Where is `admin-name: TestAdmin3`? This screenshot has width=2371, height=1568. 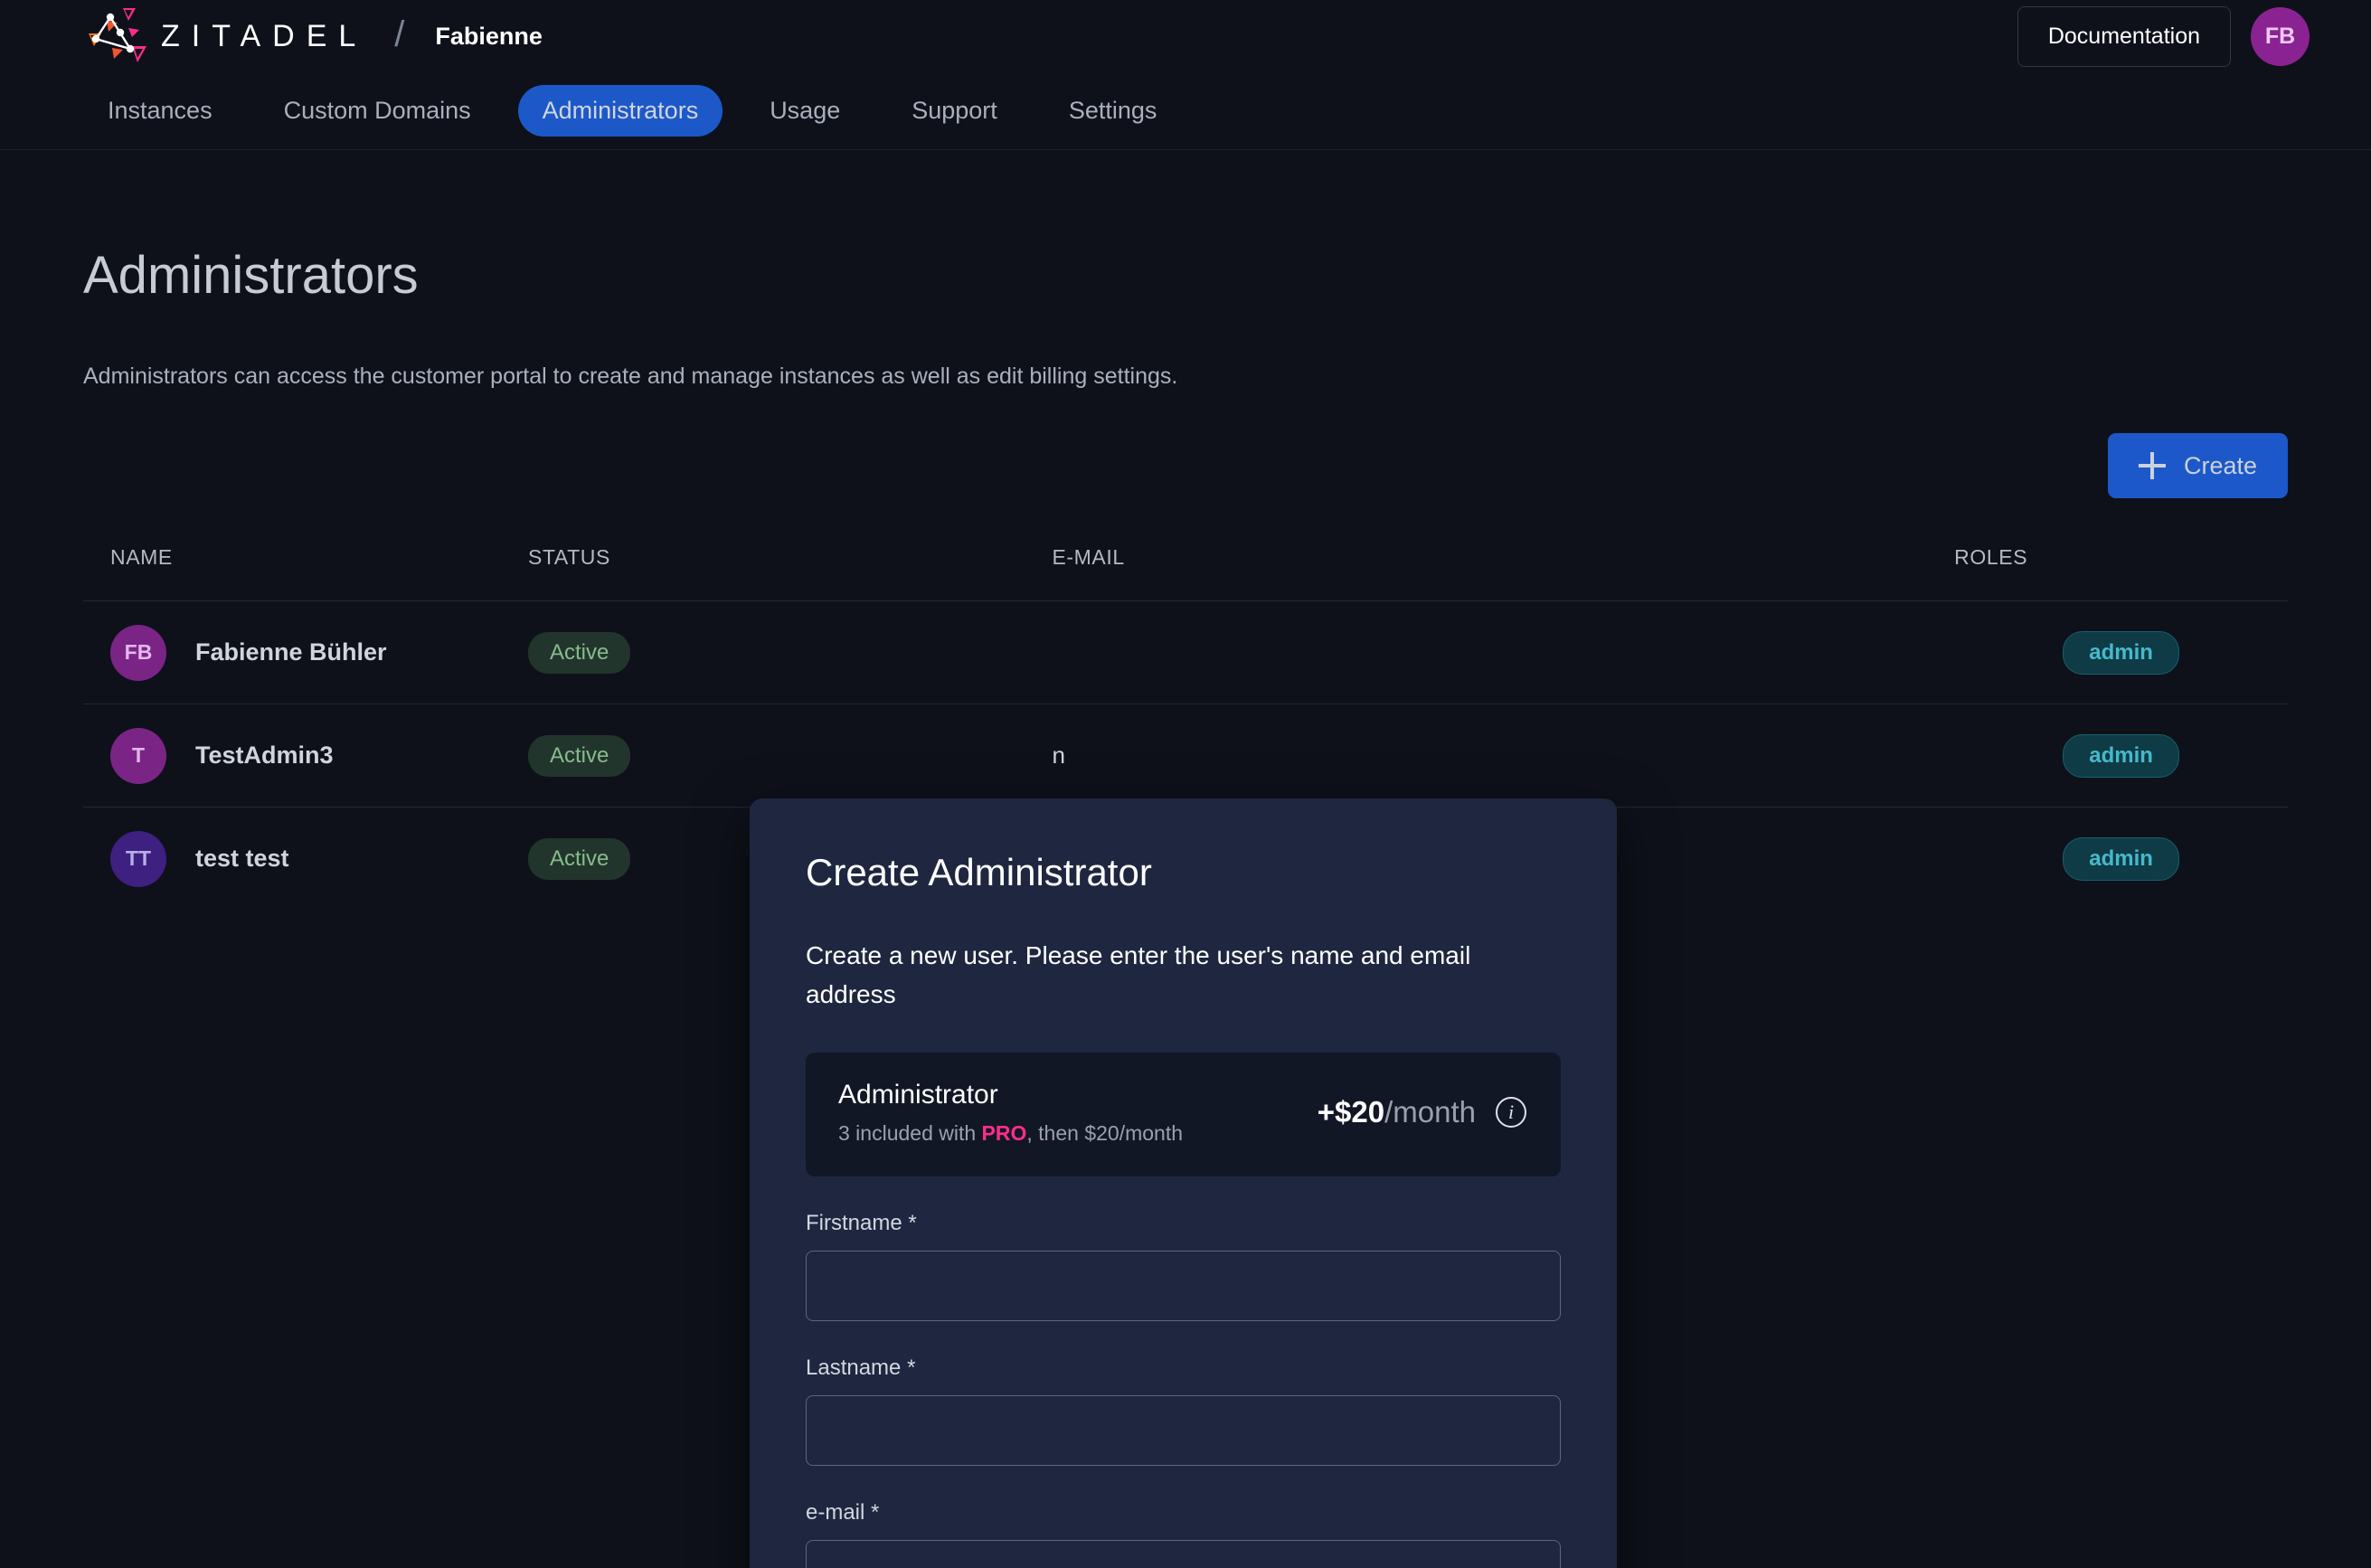
admin-name: TestAdmin3 is located at coordinates (265, 755).